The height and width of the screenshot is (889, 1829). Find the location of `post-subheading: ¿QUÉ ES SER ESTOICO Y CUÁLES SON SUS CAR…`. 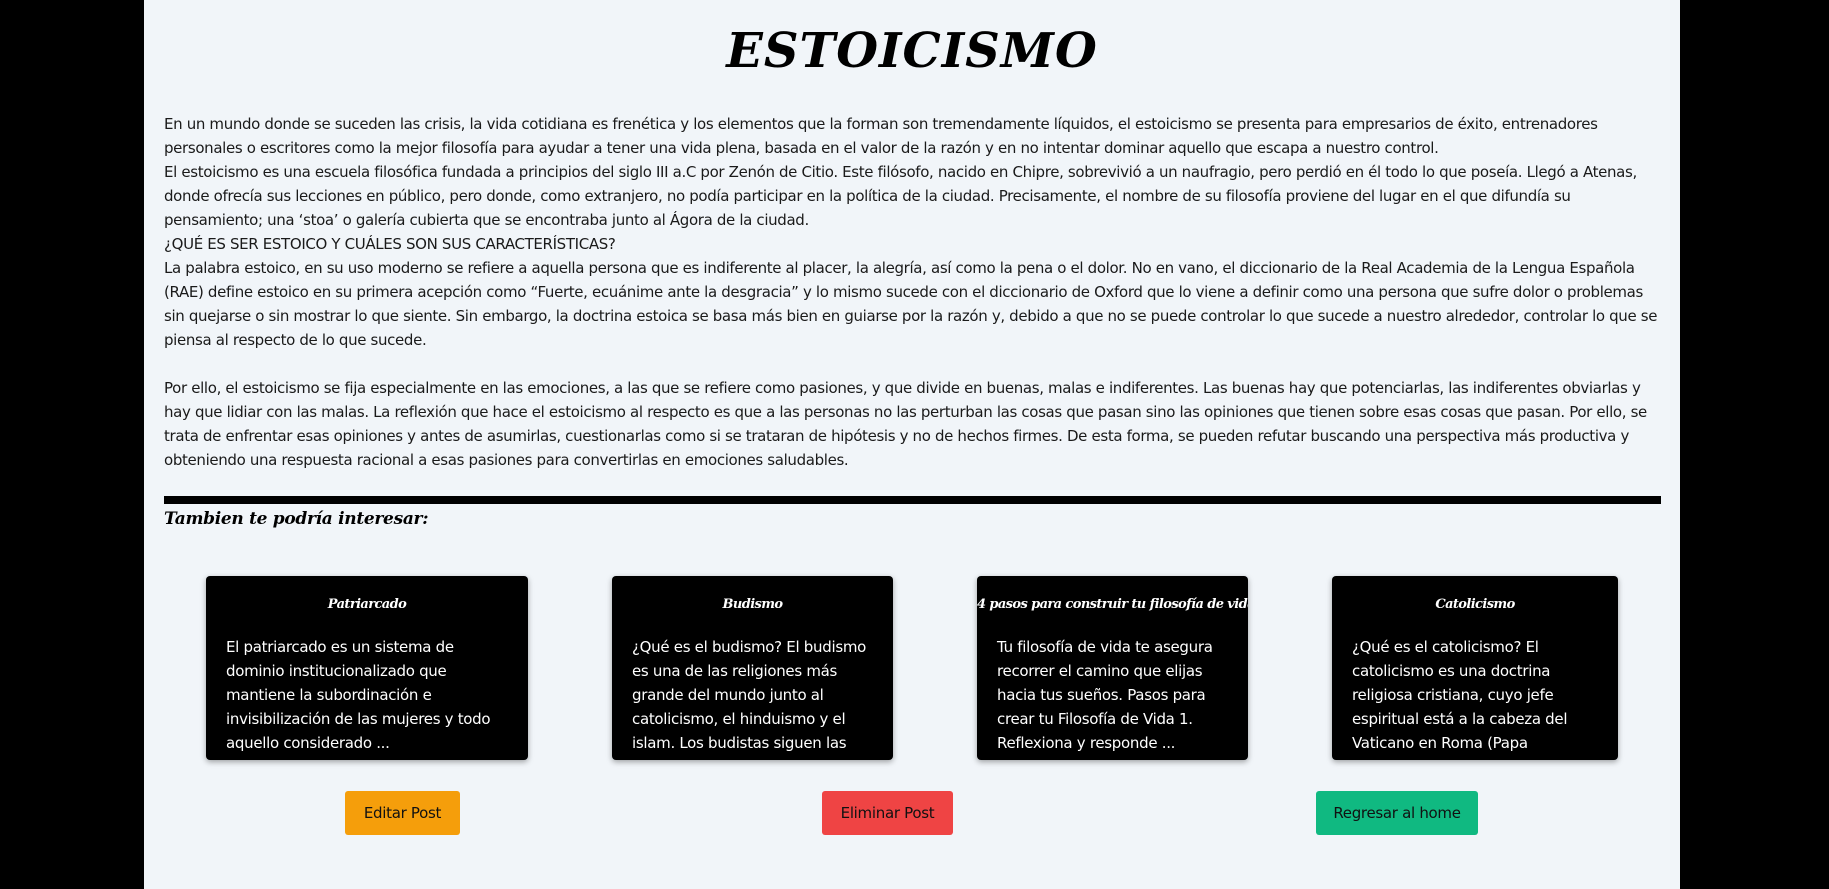

post-subheading: ¿QUÉ ES SER ESTOICO Y CUÁLES SON SUS CAR… is located at coordinates (390, 244).